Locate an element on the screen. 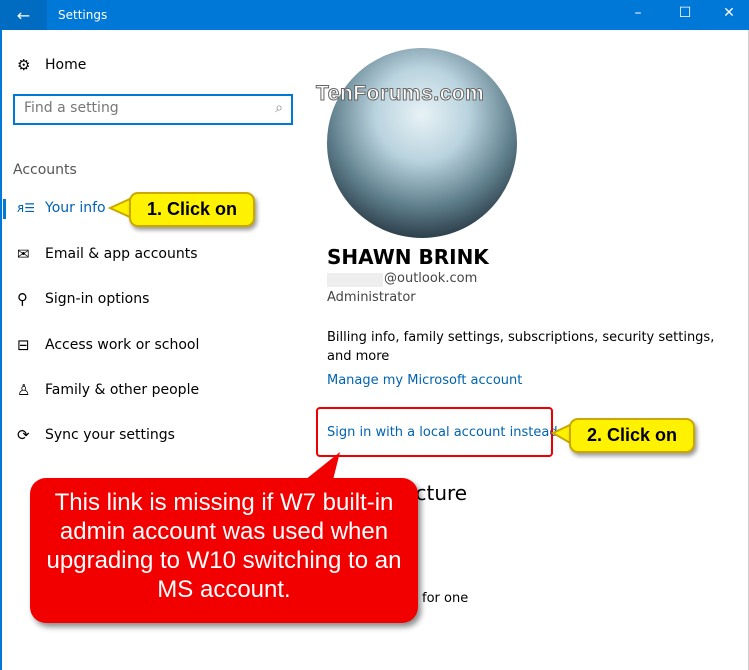 This screenshot has height=670, width=749. callout-1: 1. Click on is located at coordinates (192, 209).